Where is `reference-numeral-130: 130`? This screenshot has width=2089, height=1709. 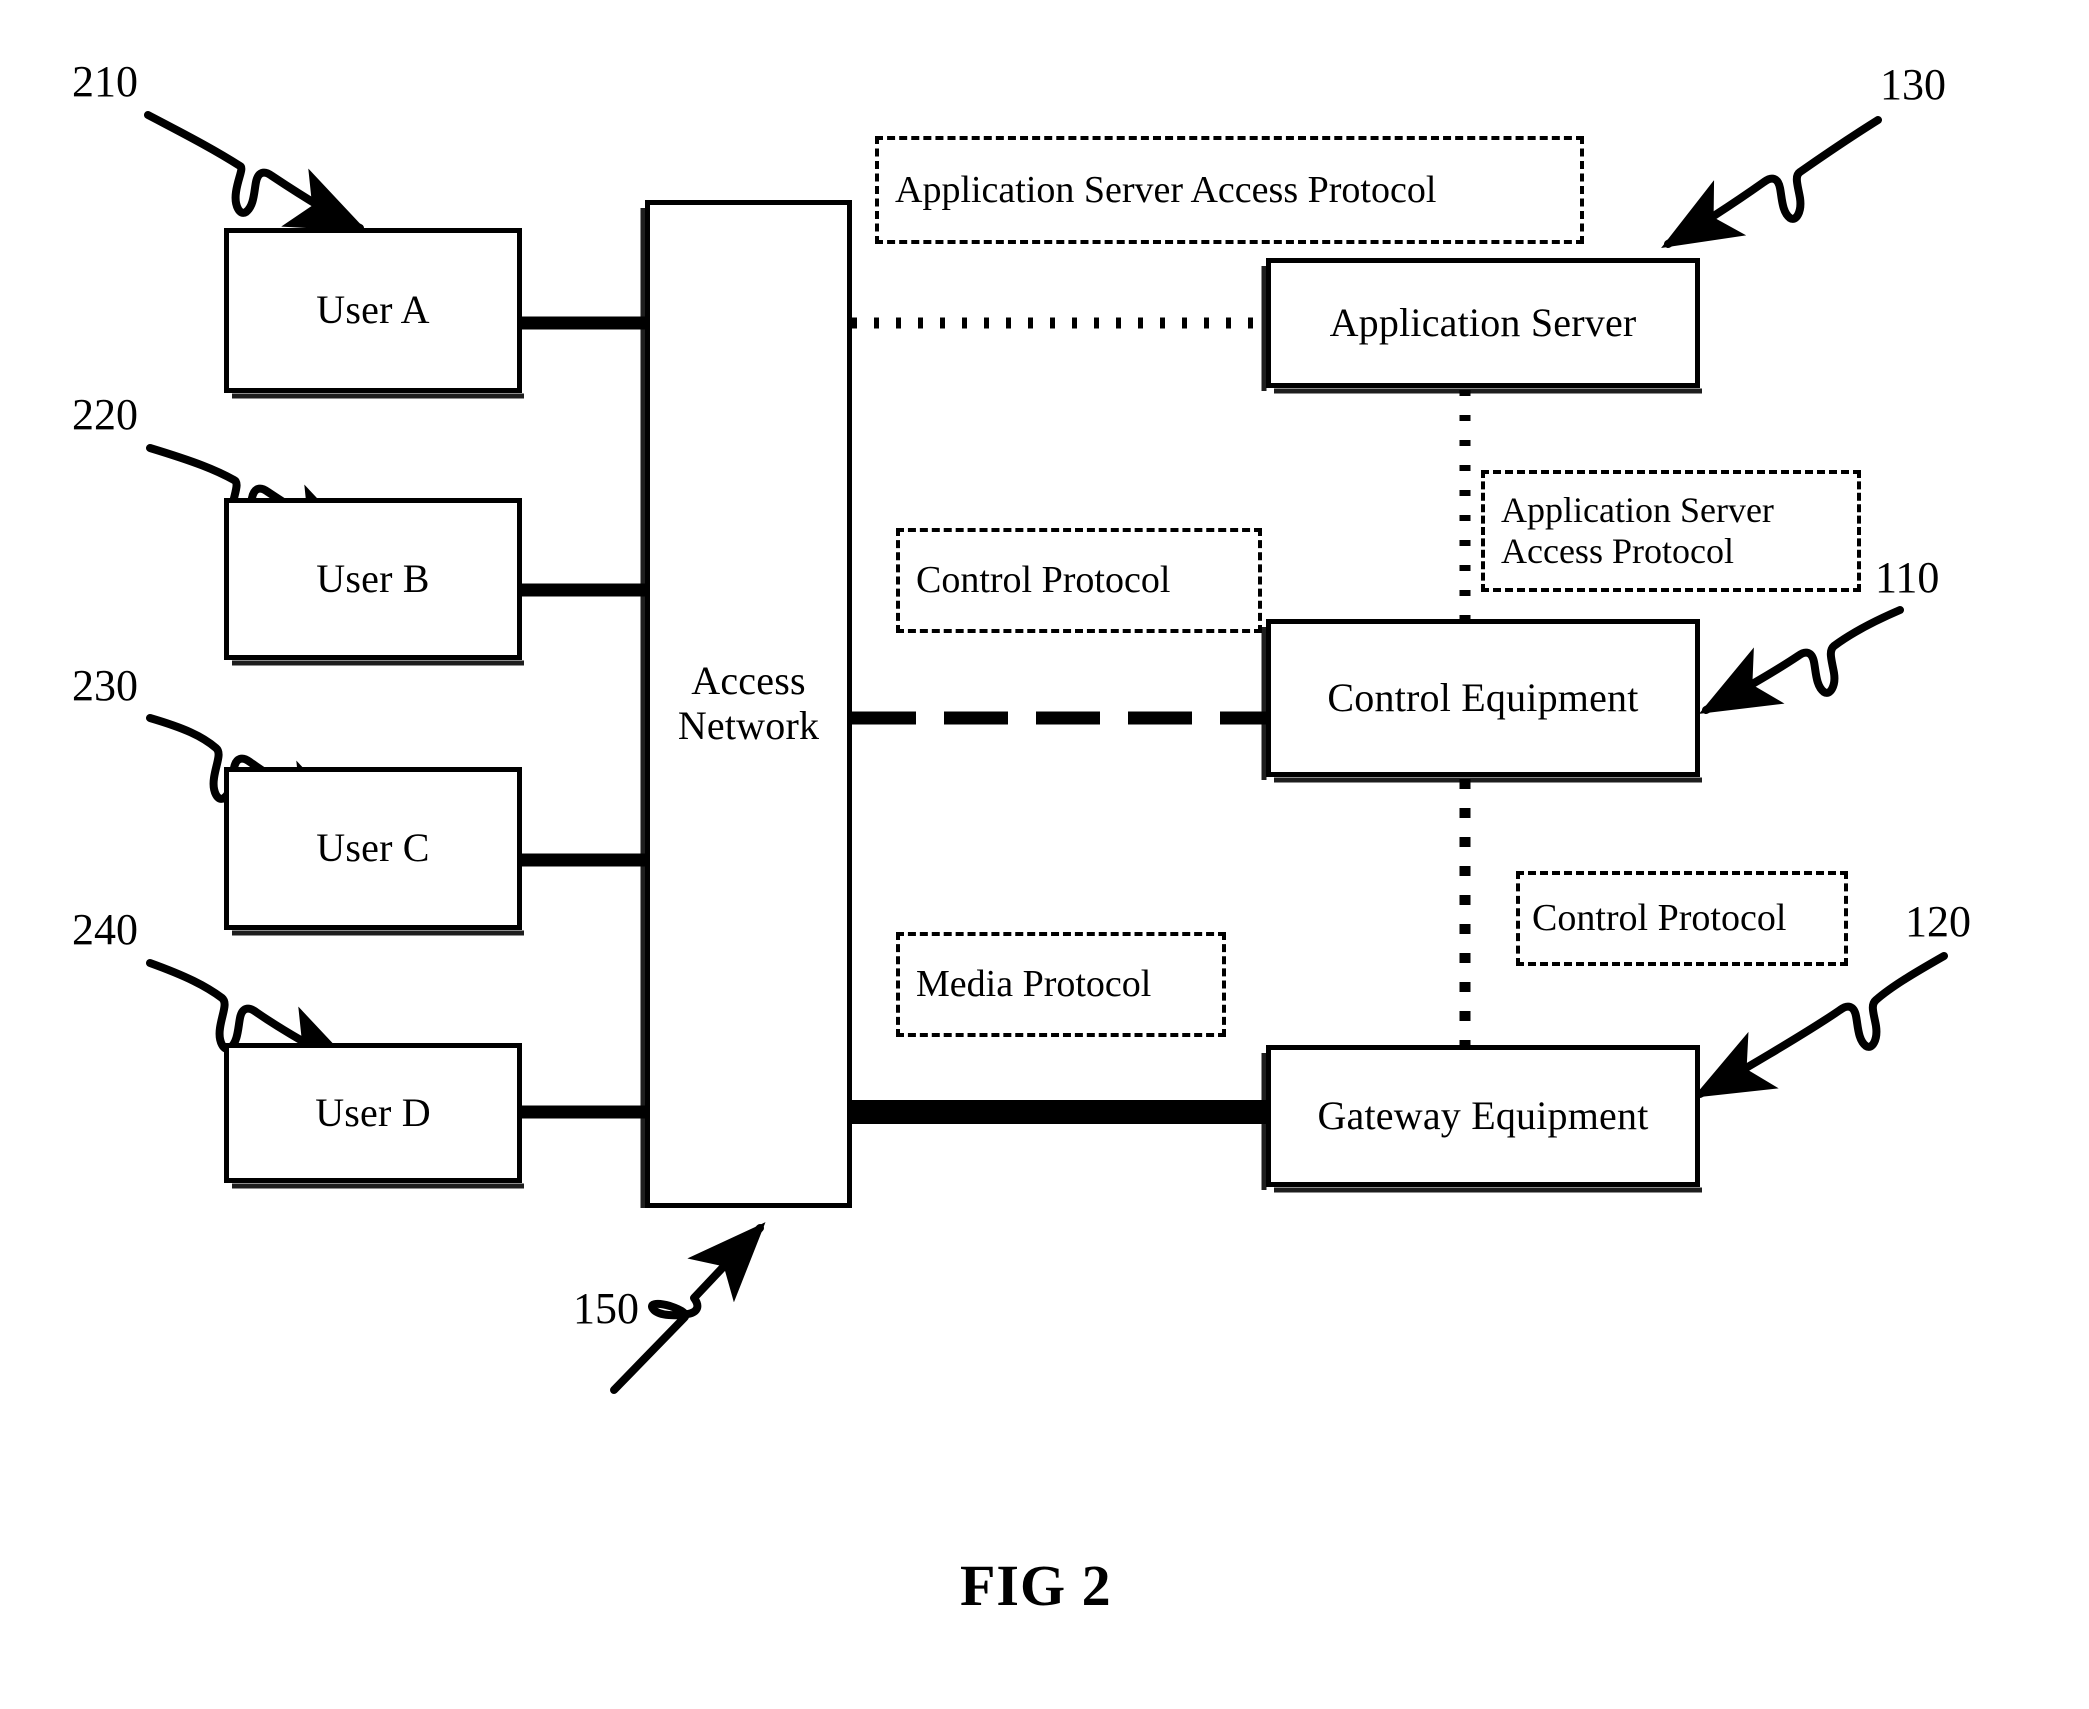 reference-numeral-130: 130 is located at coordinates (1913, 85).